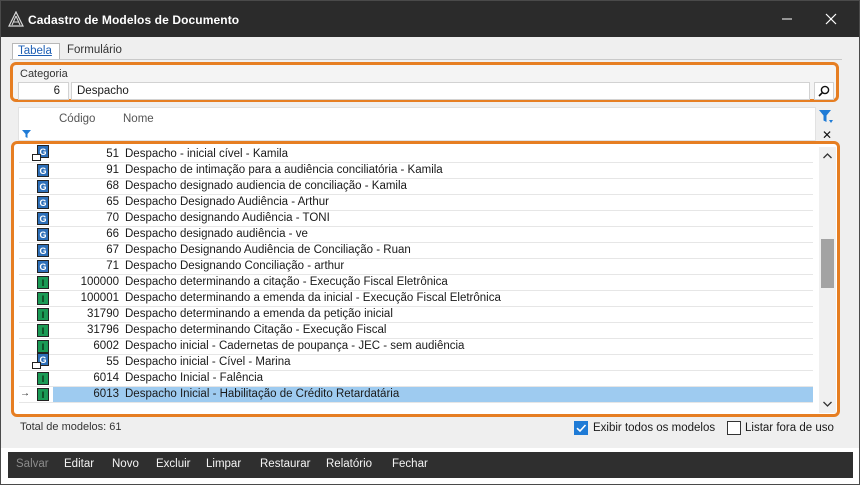 The image size is (860, 485). Describe the element at coordinates (16, 18) in the screenshot. I see `app-logo-icon` at that location.